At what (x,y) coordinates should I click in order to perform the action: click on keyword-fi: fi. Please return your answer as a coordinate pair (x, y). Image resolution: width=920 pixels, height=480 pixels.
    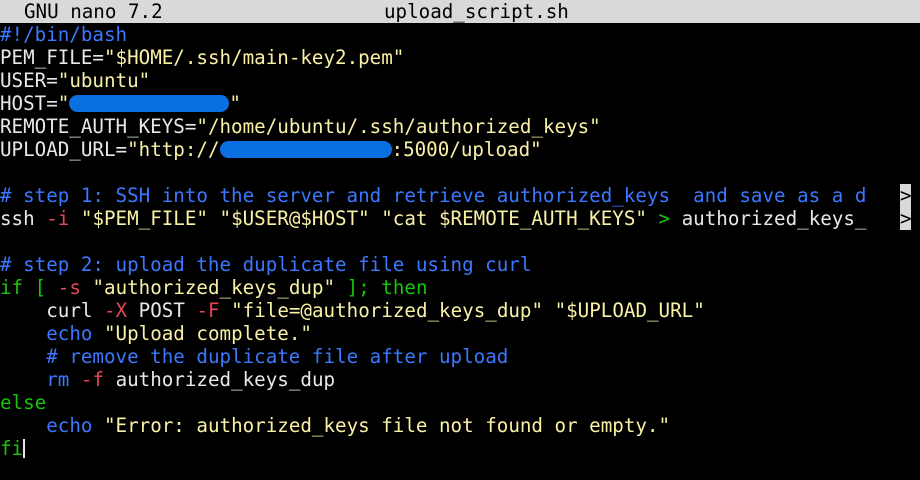
    Looking at the image, I should click on (12, 448).